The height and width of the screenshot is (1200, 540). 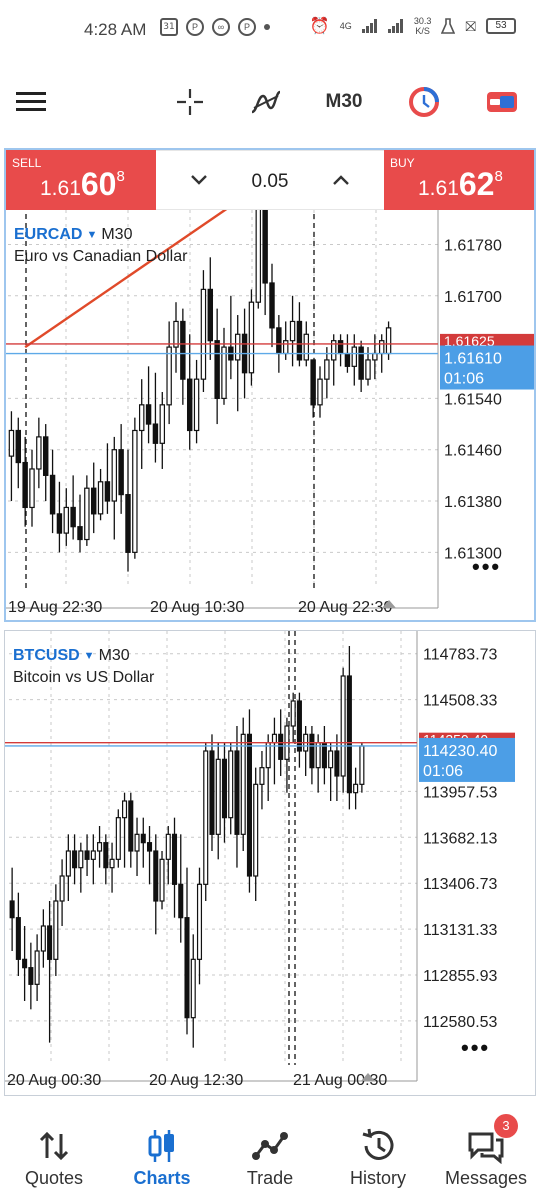 What do you see at coordinates (197, 607) in the screenshot?
I see `x-tick-label: 20 Aug 10:30` at bounding box center [197, 607].